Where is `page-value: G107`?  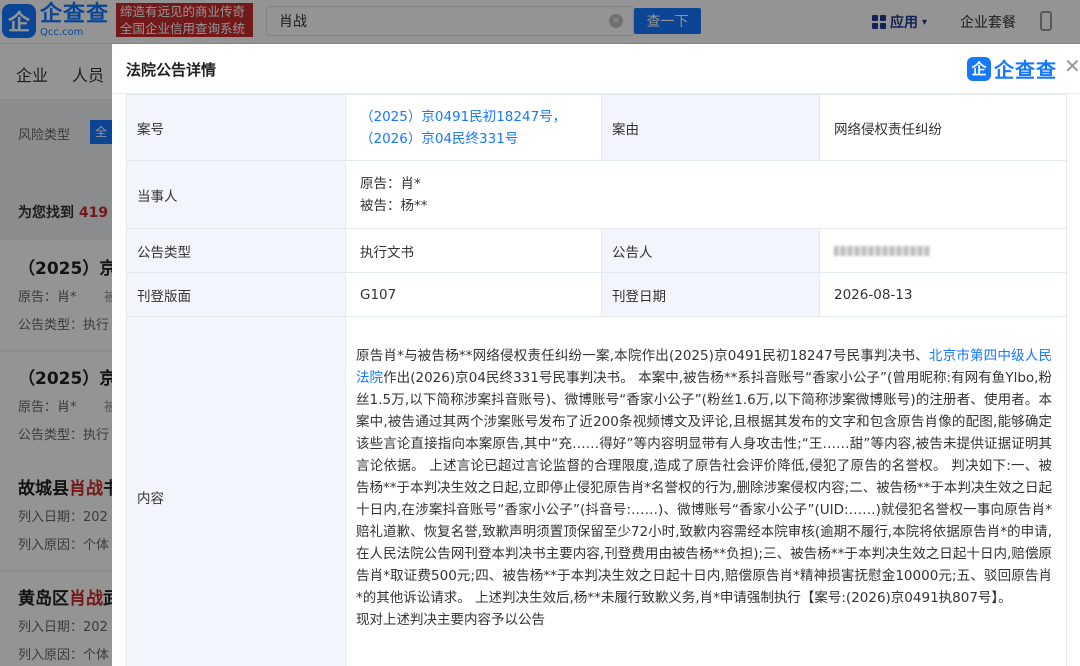
page-value: G107 is located at coordinates (473, 294).